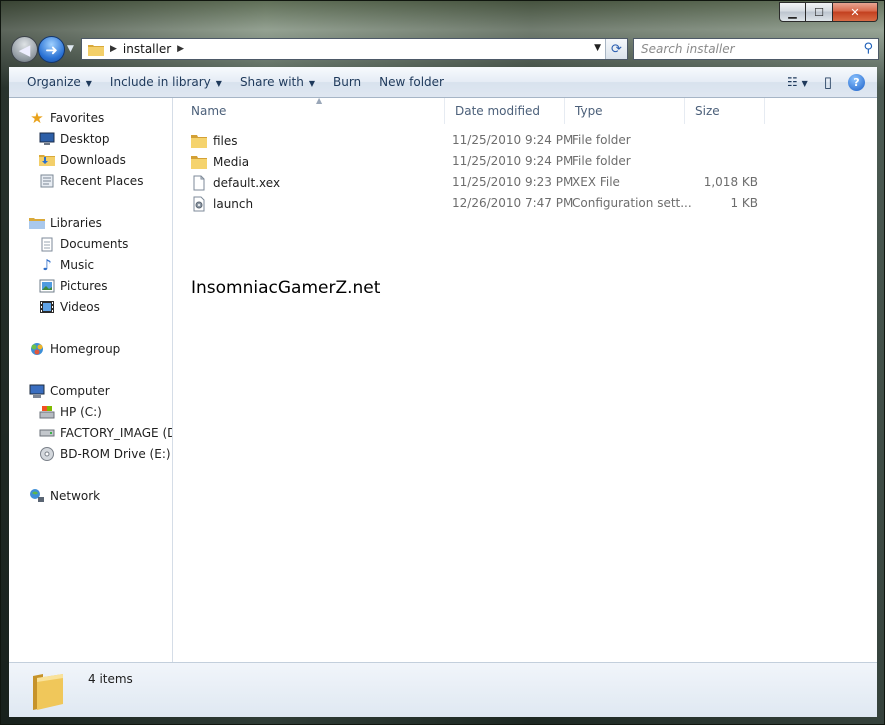 The width and height of the screenshot is (885, 725). Describe the element at coordinates (231, 162) in the screenshot. I see `file-name: Media` at that location.